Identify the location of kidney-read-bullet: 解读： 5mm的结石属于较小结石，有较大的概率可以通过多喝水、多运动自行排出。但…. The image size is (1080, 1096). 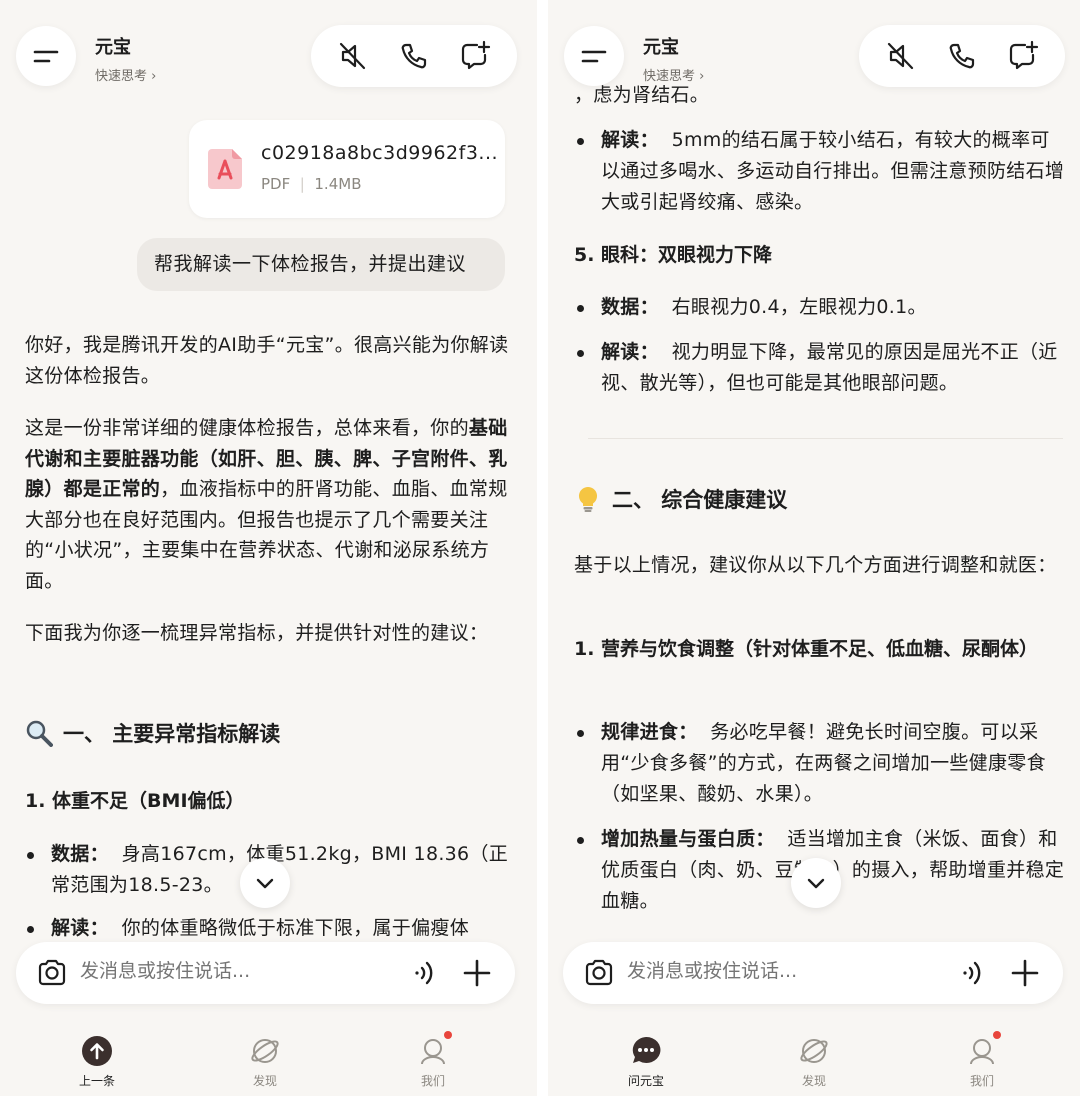
(821, 171).